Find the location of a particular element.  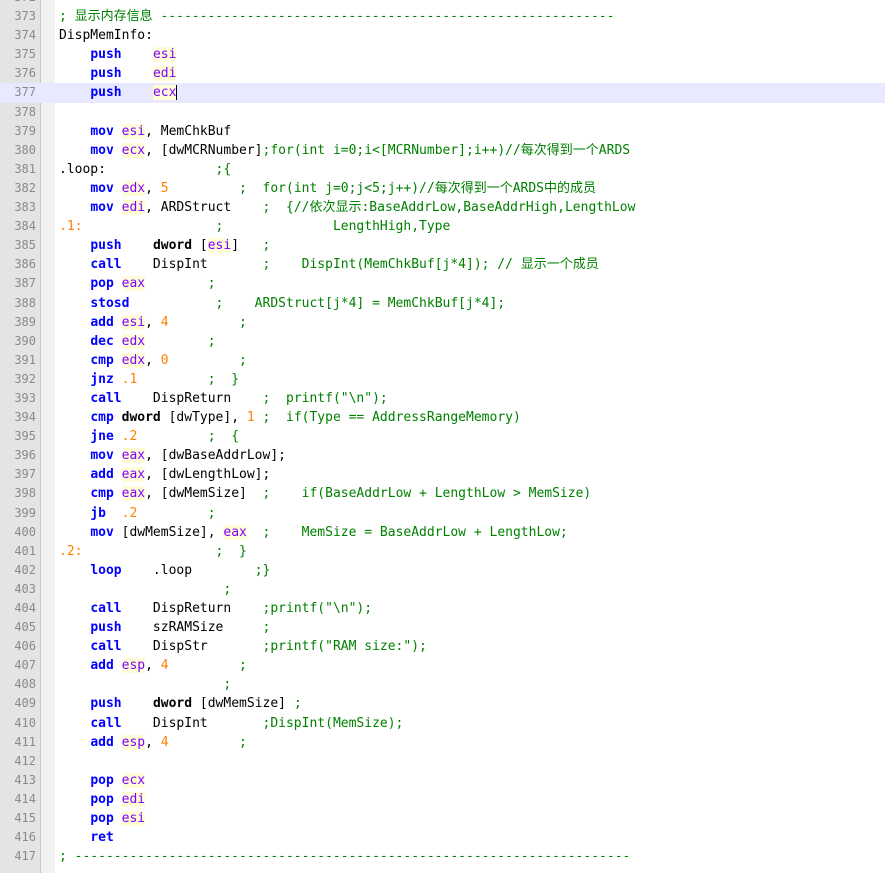

line-number: 402 is located at coordinates (25, 569).